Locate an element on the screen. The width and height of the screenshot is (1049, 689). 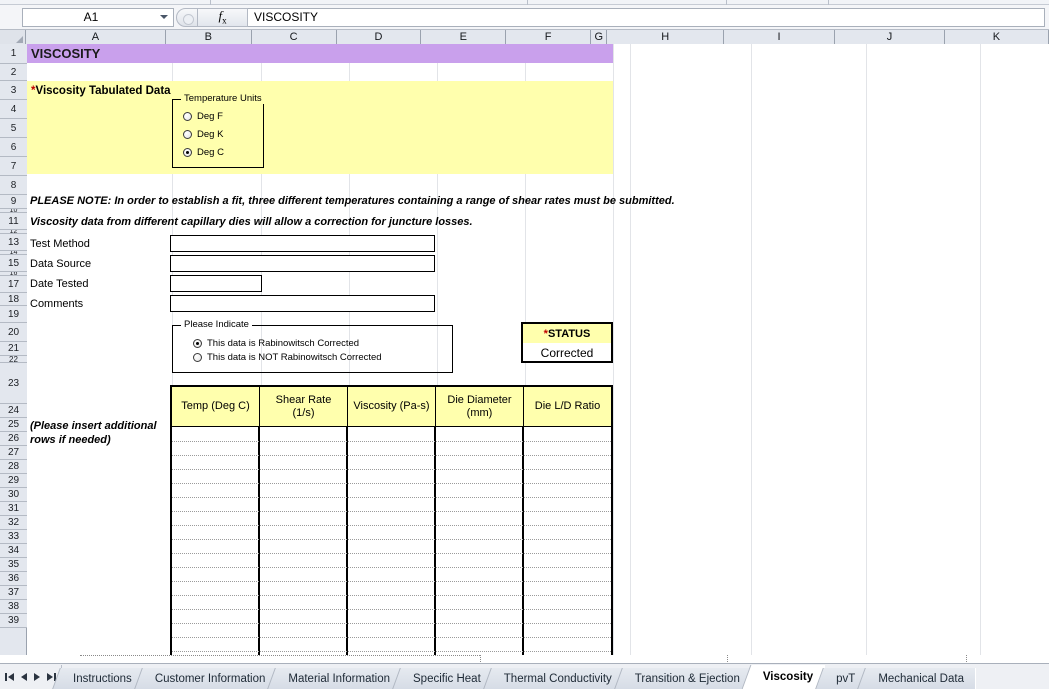
radio-option-deg-c: Deg C is located at coordinates (203, 152).